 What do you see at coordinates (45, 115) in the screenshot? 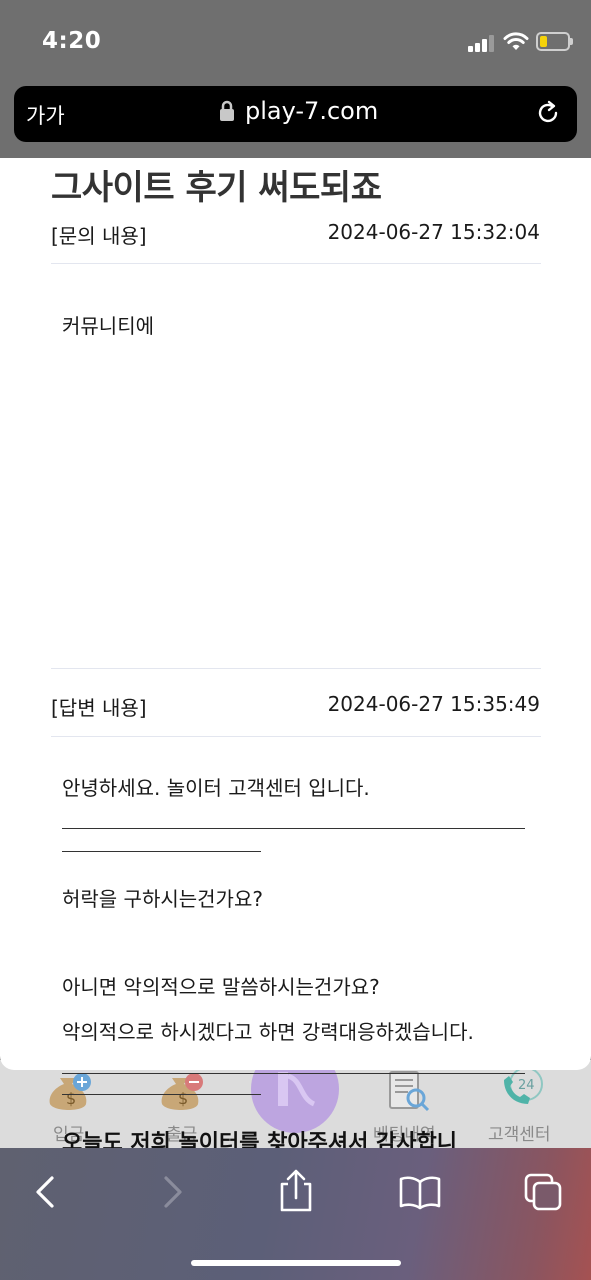
I see `text-size-button: 가가` at bounding box center [45, 115].